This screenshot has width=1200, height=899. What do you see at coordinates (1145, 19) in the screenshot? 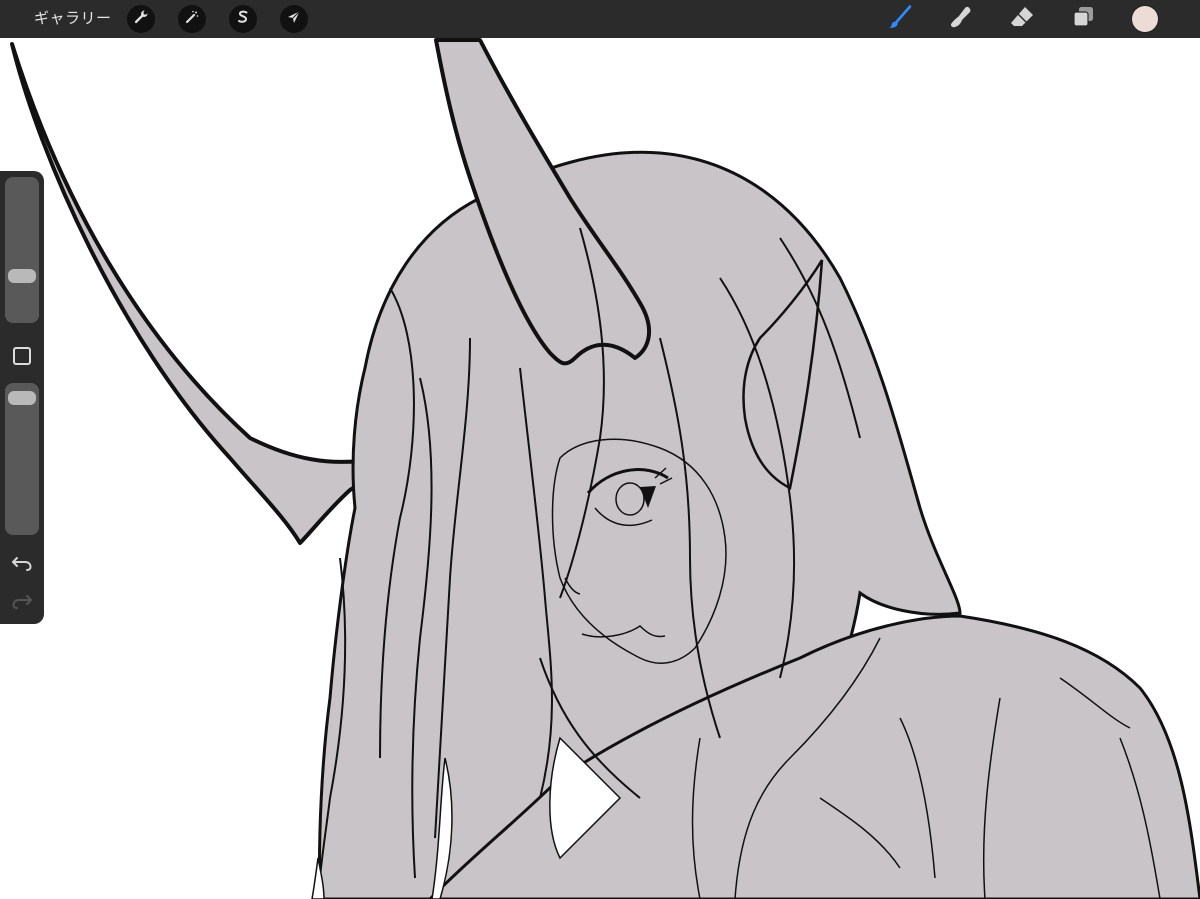
I see `color-picker-button` at bounding box center [1145, 19].